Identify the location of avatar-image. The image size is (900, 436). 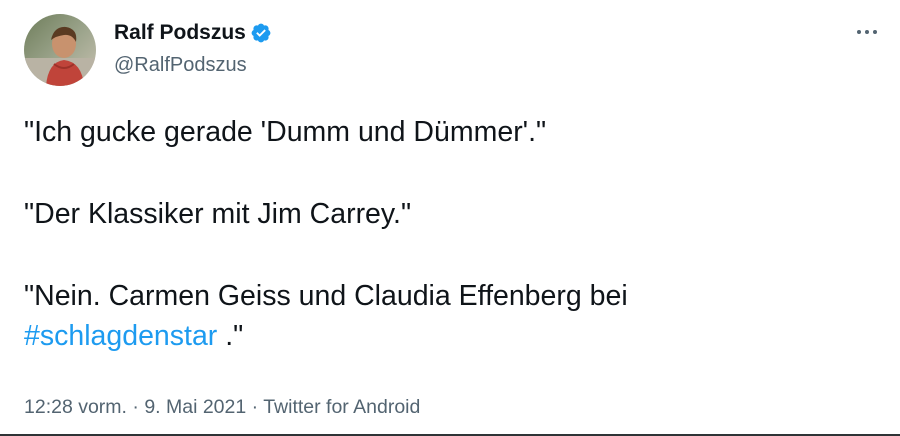
(60, 50).